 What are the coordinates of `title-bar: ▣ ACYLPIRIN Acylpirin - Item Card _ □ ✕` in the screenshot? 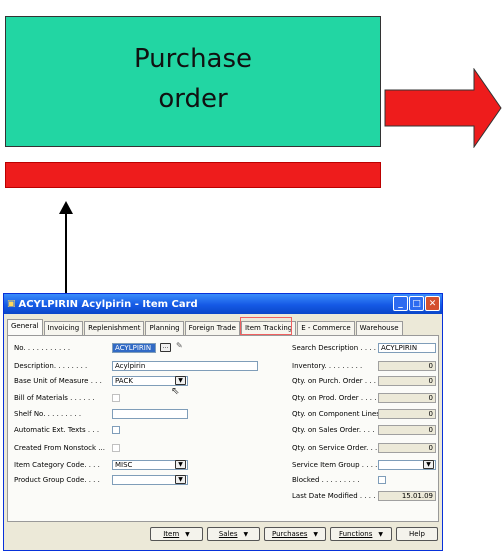 It's located at (223, 304).